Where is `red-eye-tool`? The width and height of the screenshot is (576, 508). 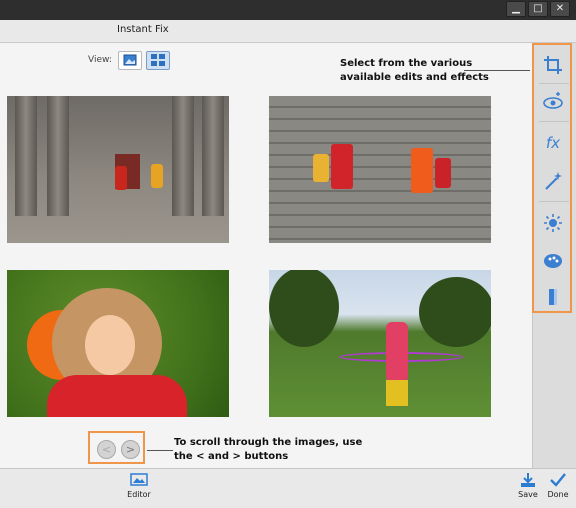
red-eye-tool is located at coordinates (553, 102).